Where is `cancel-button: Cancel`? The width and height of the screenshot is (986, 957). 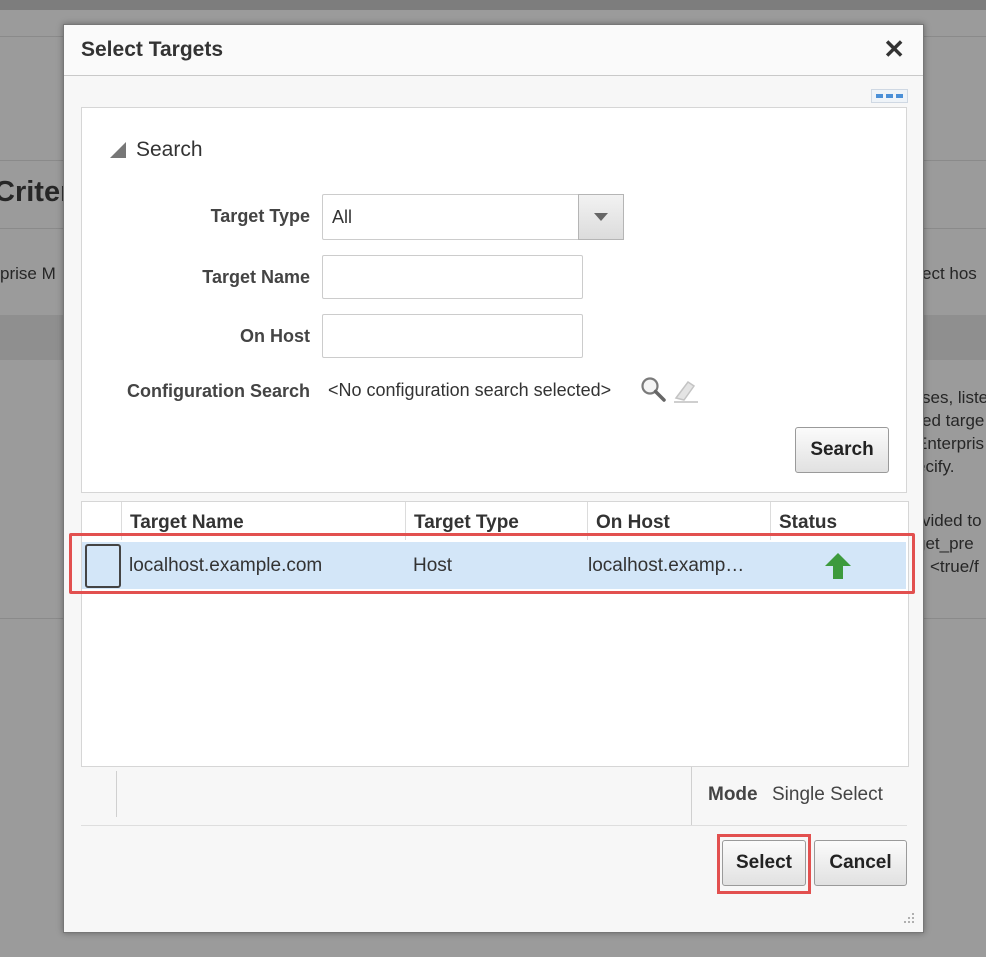
cancel-button: Cancel is located at coordinates (860, 863).